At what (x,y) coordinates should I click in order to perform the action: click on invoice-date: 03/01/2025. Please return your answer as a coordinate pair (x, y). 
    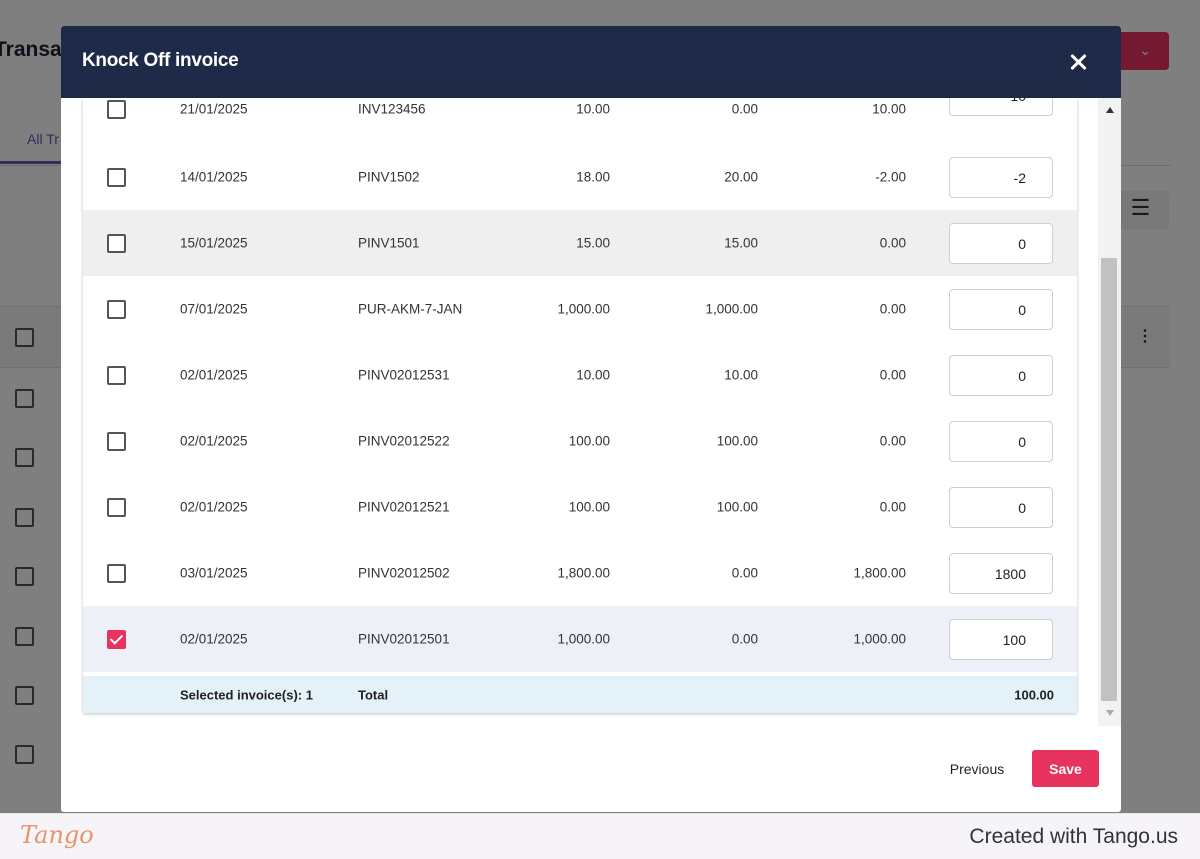
    Looking at the image, I should click on (214, 573).